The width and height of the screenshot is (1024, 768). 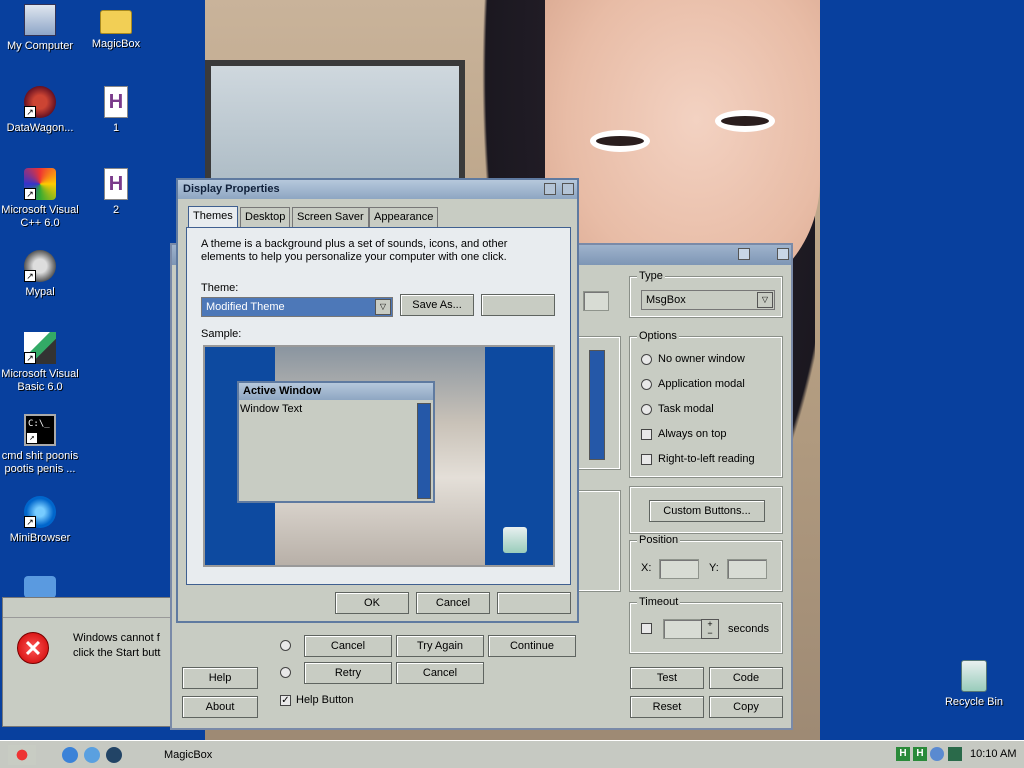 I want to click on desktop-icon-file-2: H 2, so click(x=116, y=192).